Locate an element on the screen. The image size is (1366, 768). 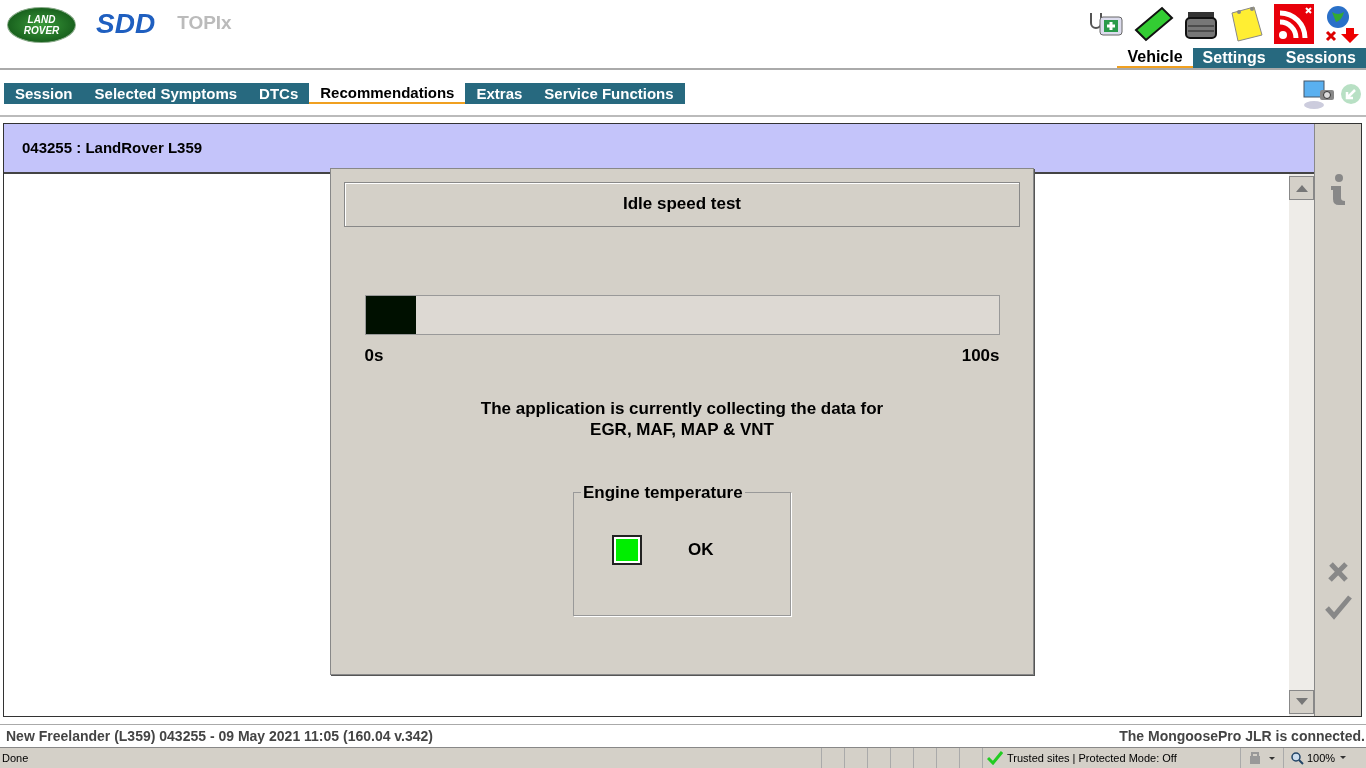
top-tab: Sessions is located at coordinates (1320, 58).